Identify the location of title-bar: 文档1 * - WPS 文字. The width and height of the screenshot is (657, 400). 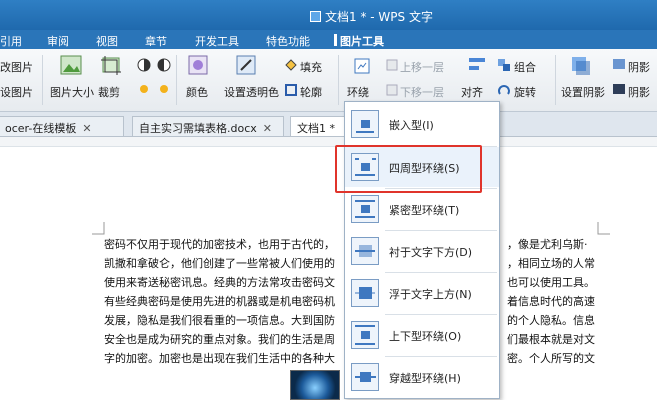
(328, 15).